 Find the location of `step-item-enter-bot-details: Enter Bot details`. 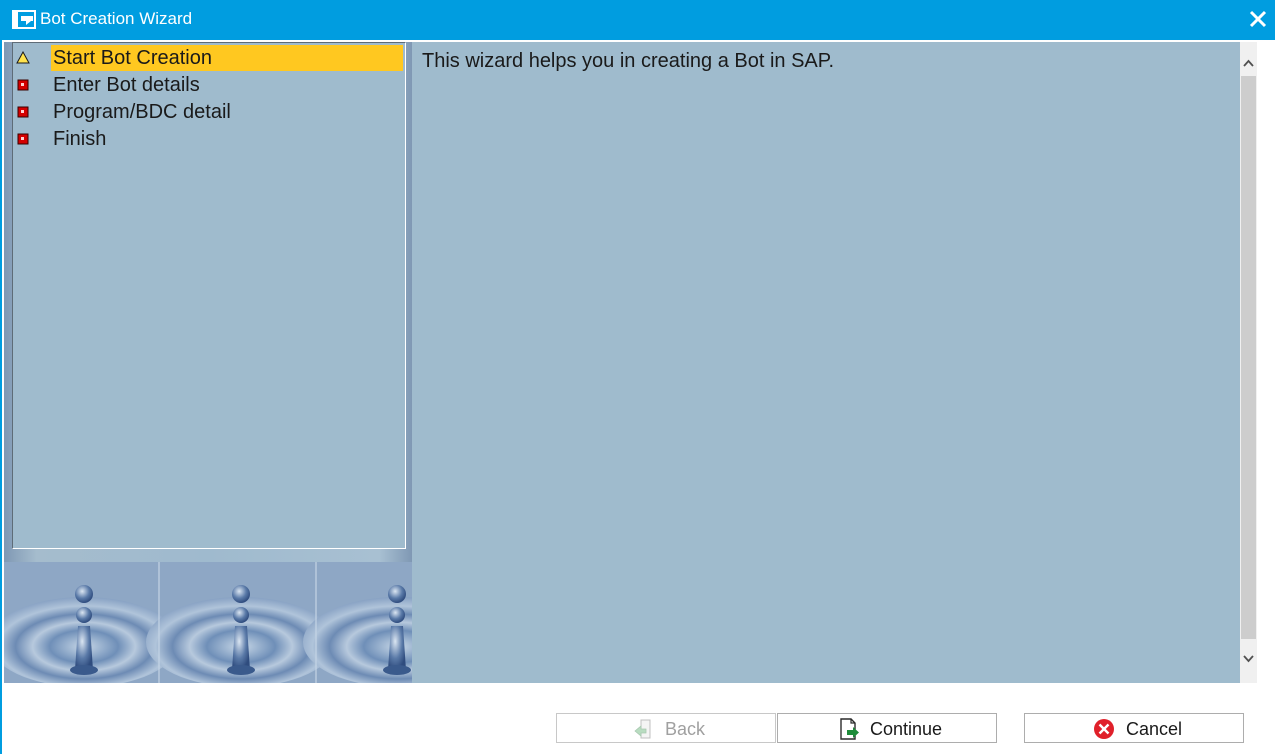

step-item-enter-bot-details: Enter Bot details is located at coordinates (209, 85).